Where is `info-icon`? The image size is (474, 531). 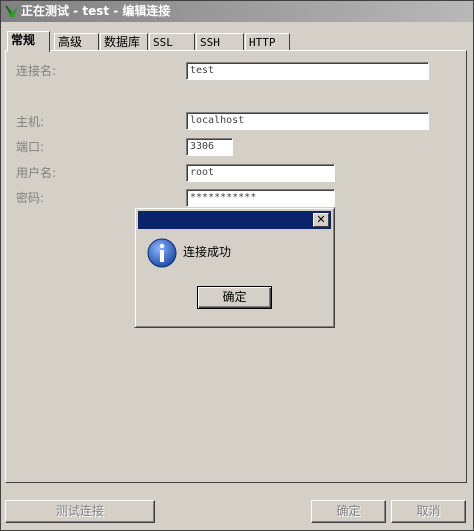 info-icon is located at coordinates (162, 253).